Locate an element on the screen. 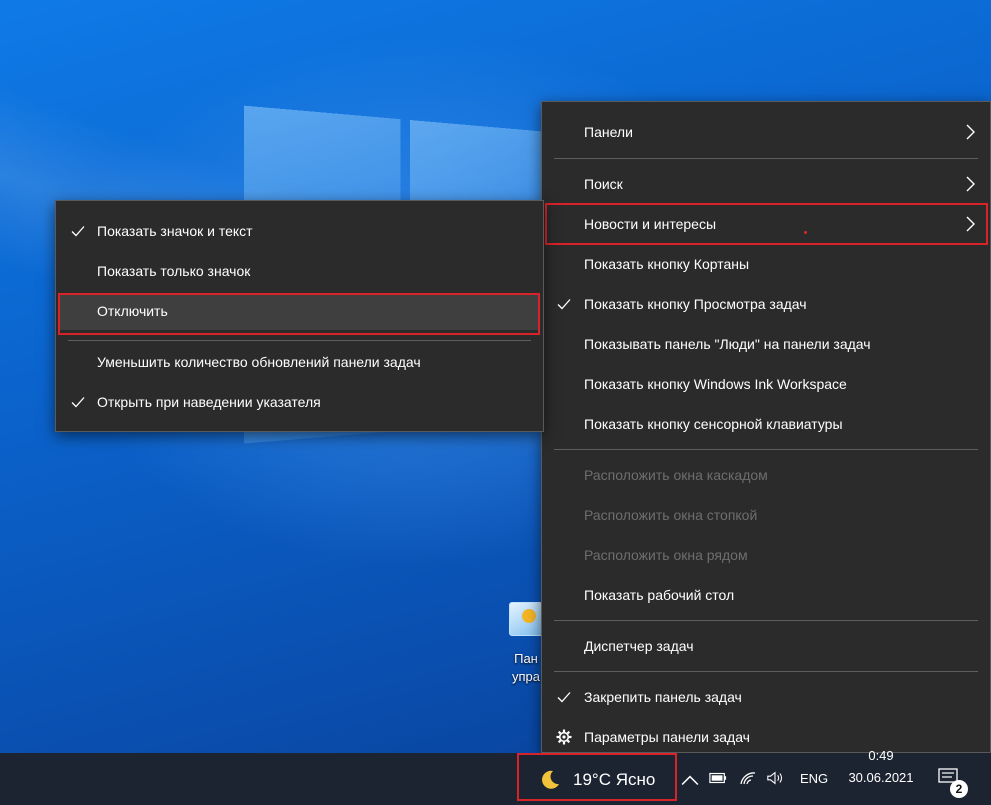 This screenshot has width=991, height=805. chevron-up-icon is located at coordinates (690, 780).